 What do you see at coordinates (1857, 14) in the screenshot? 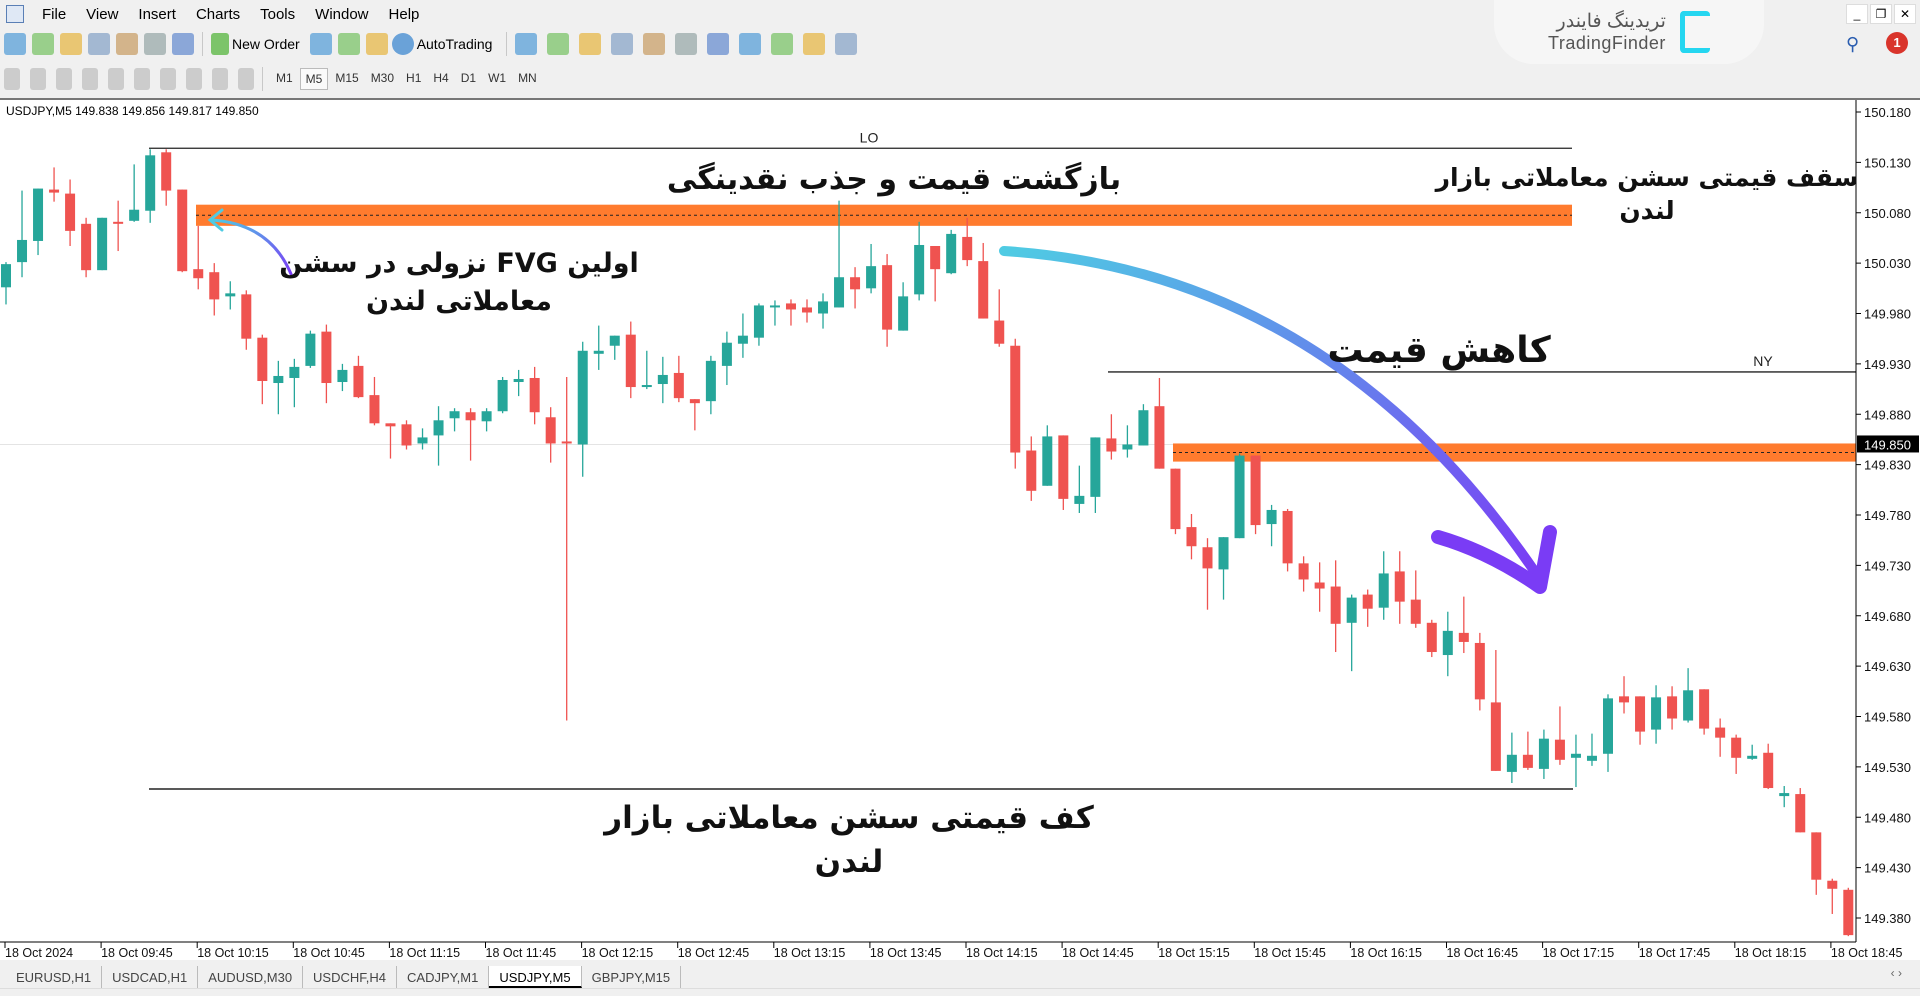
I see `minimize-icon: _` at bounding box center [1857, 14].